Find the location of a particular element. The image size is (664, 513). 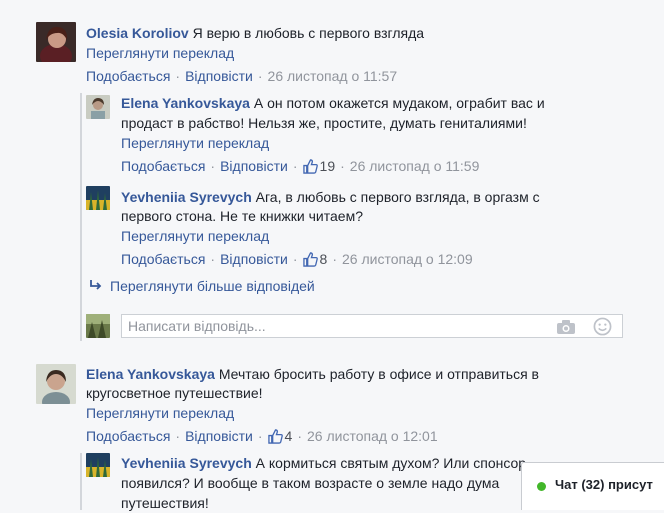

like-count-link: 8 is located at coordinates (315, 259).